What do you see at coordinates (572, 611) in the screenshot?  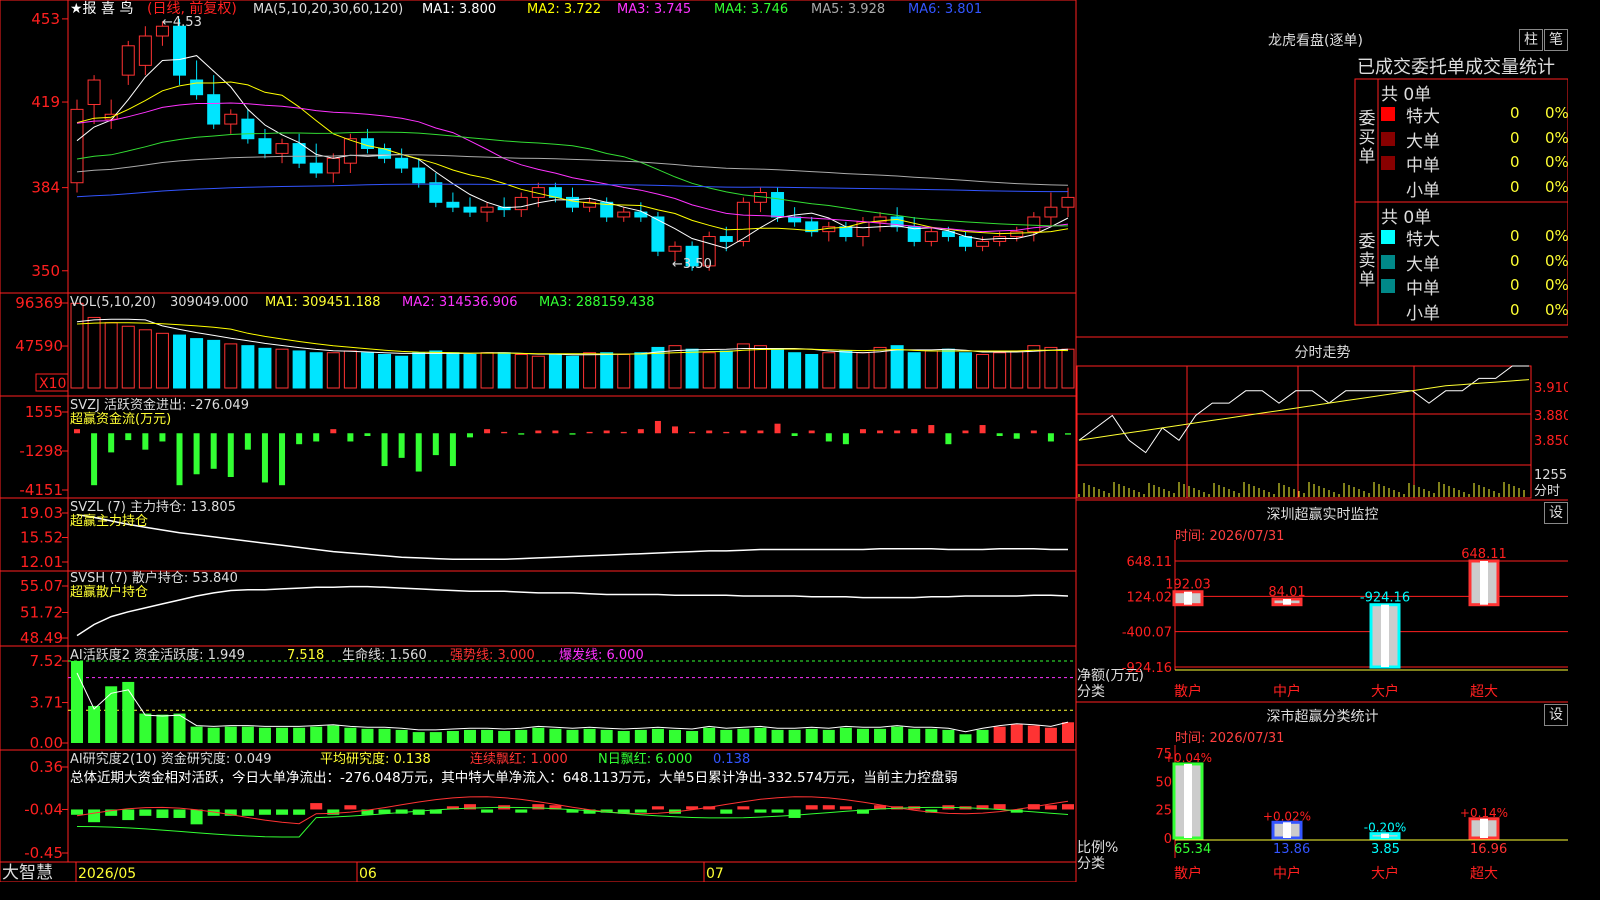 I see `retail-holding-line` at bounding box center [572, 611].